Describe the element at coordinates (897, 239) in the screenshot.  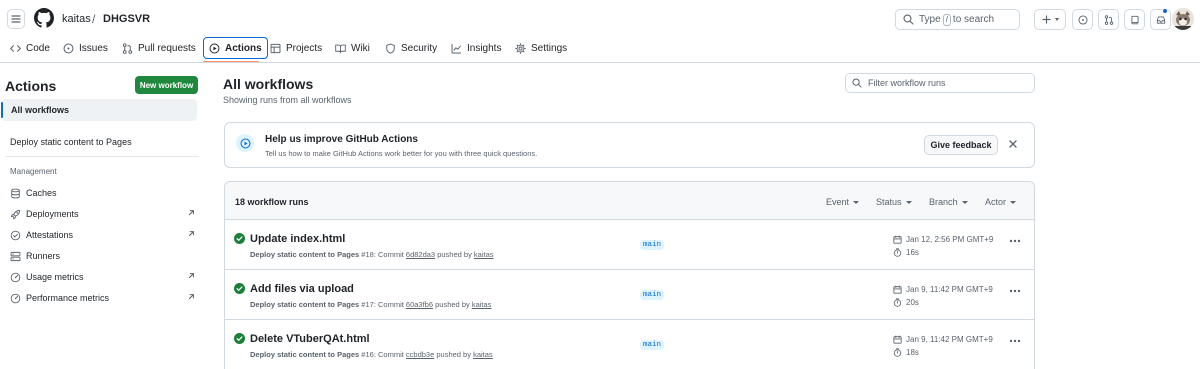
I see `calendar-icon` at that location.